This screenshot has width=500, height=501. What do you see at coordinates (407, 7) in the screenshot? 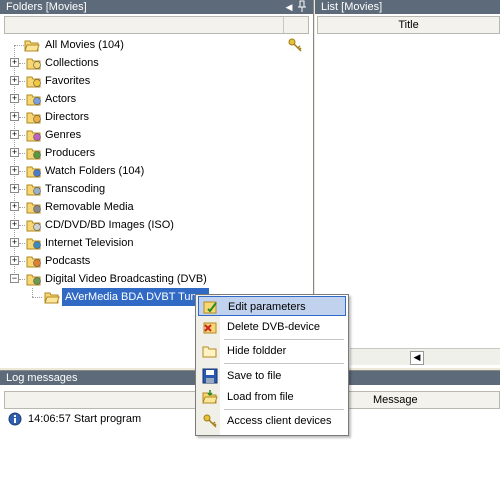
I see `list-pane-title: List [Movies]` at bounding box center [407, 7].